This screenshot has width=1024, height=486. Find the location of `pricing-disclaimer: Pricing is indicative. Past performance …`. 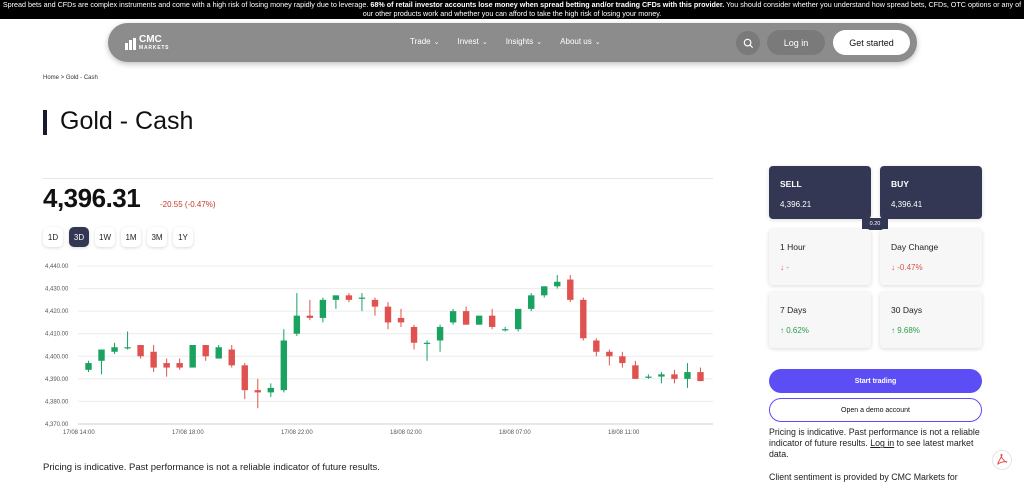

pricing-disclaimer: Pricing is indicative. Past performance … is located at coordinates (211, 467).